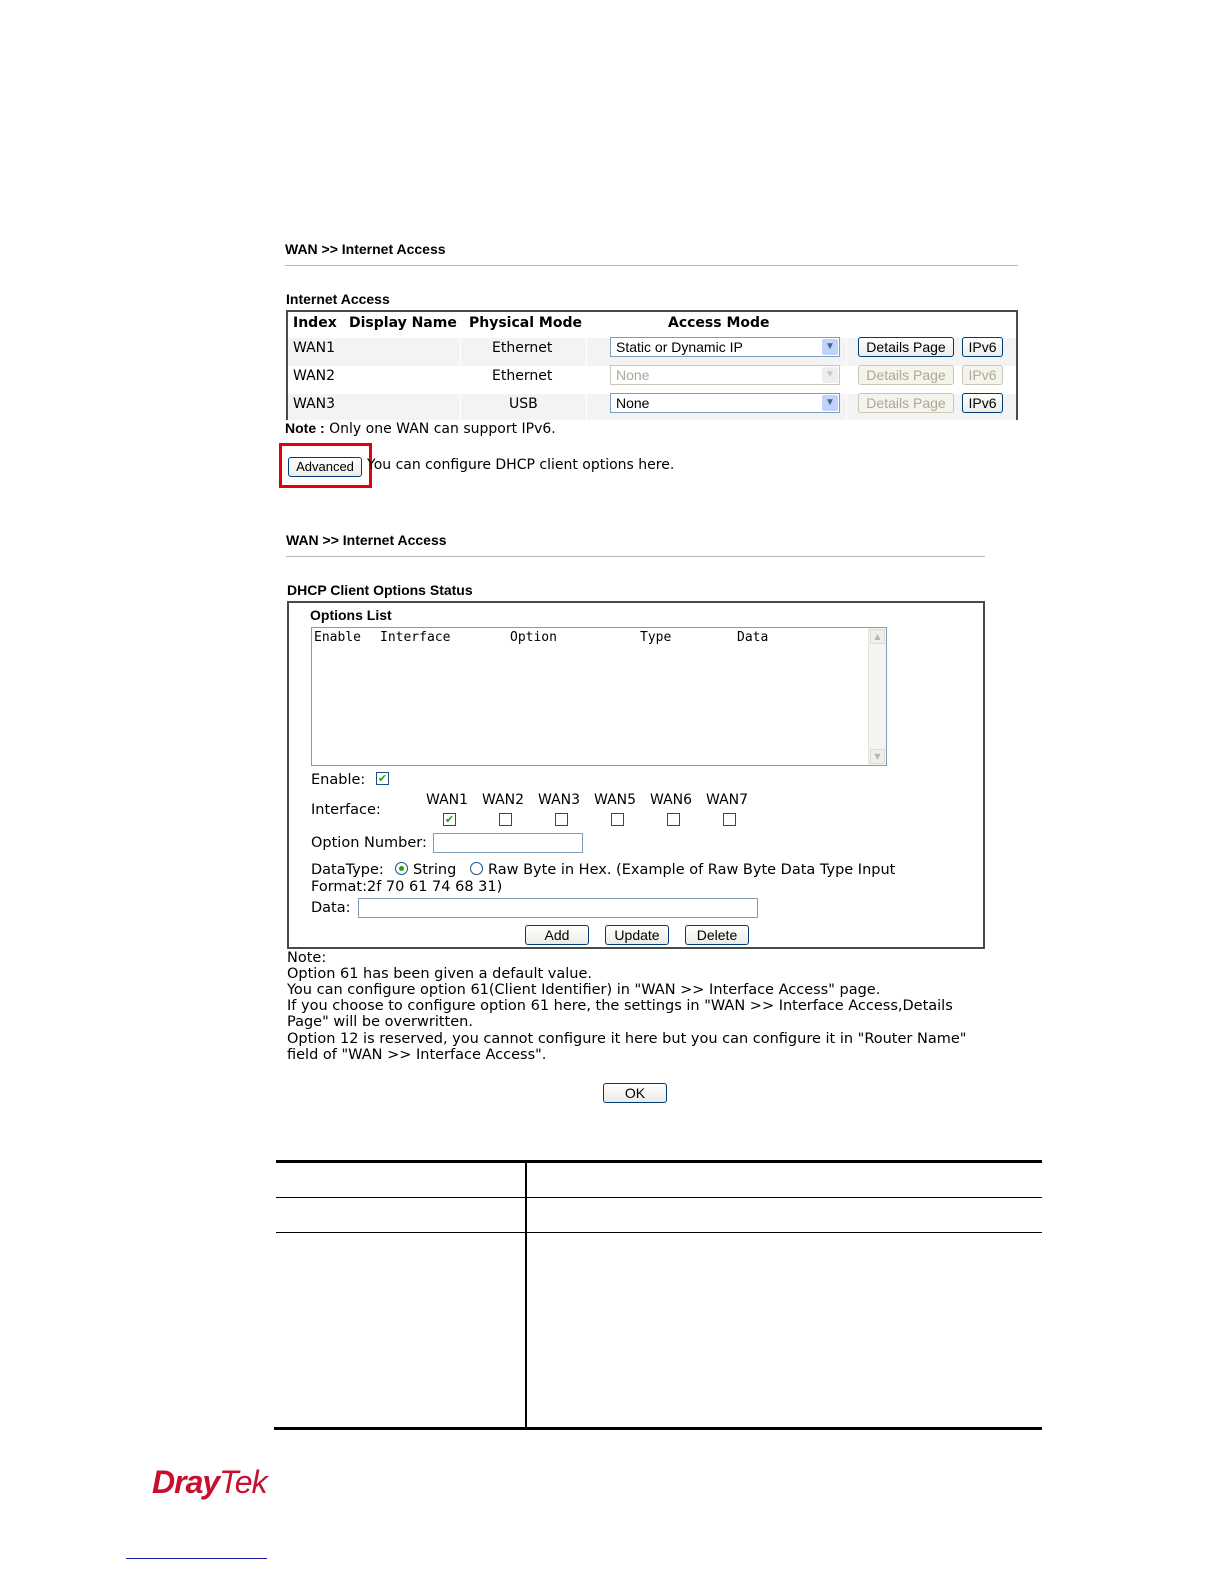 The height and width of the screenshot is (1584, 1224). I want to click on header-index: Index, so click(315, 323).